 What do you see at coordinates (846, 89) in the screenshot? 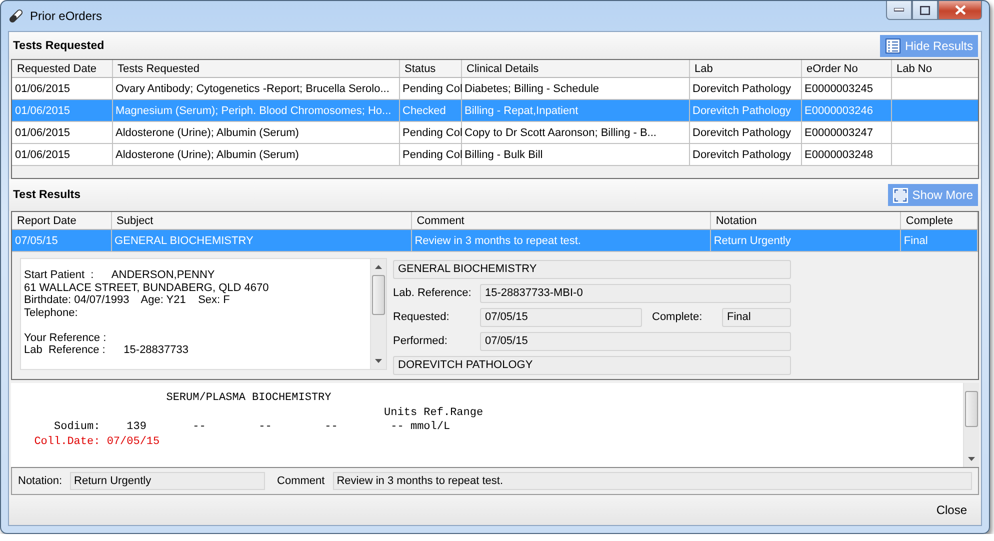
I see `table-cell: E0000003245` at bounding box center [846, 89].